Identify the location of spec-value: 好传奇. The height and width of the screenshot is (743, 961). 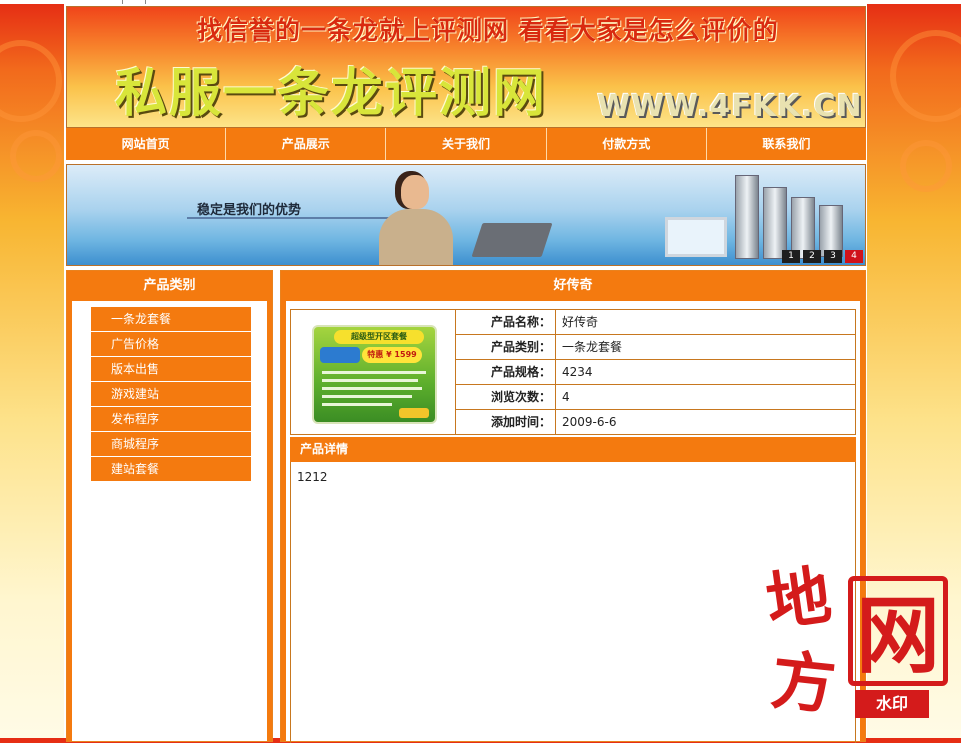
(580, 322).